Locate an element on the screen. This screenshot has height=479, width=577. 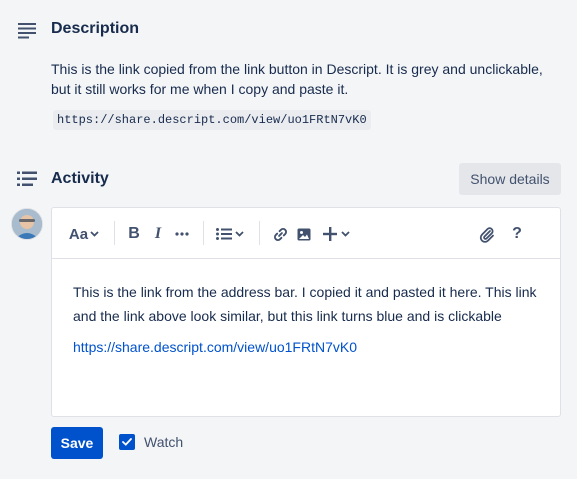
save-button: Save is located at coordinates (77, 443).